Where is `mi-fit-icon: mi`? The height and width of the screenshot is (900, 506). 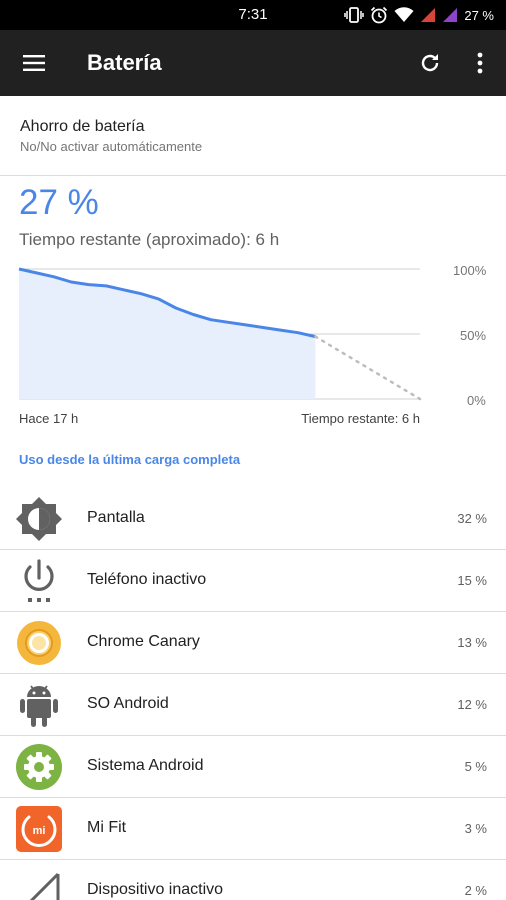
mi-fit-icon: mi is located at coordinates (39, 829).